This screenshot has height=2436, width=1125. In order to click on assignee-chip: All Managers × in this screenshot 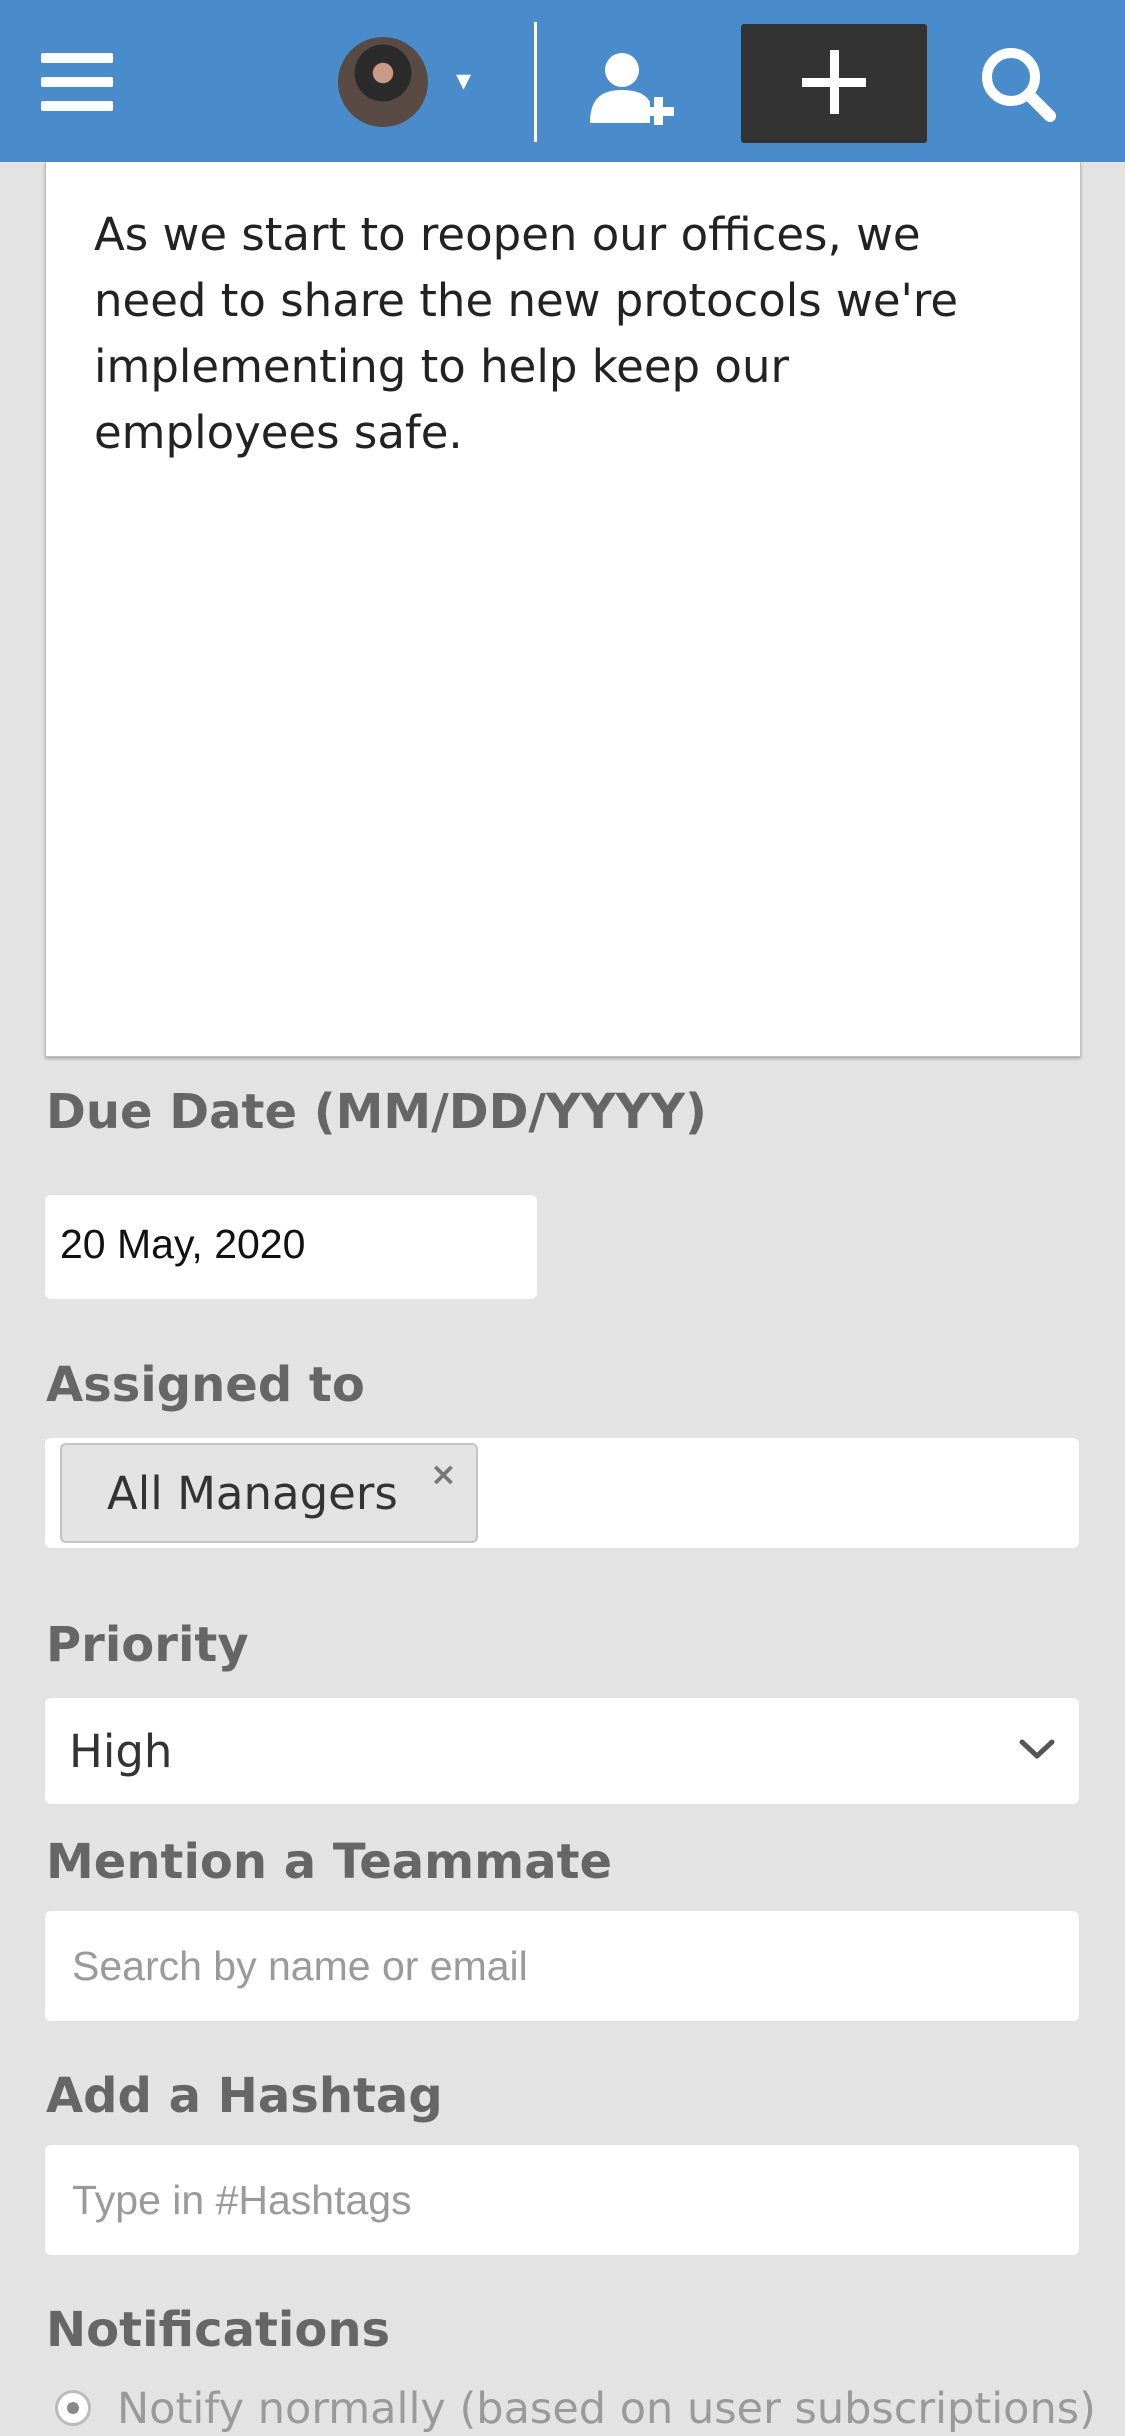, I will do `click(269, 1493)`.